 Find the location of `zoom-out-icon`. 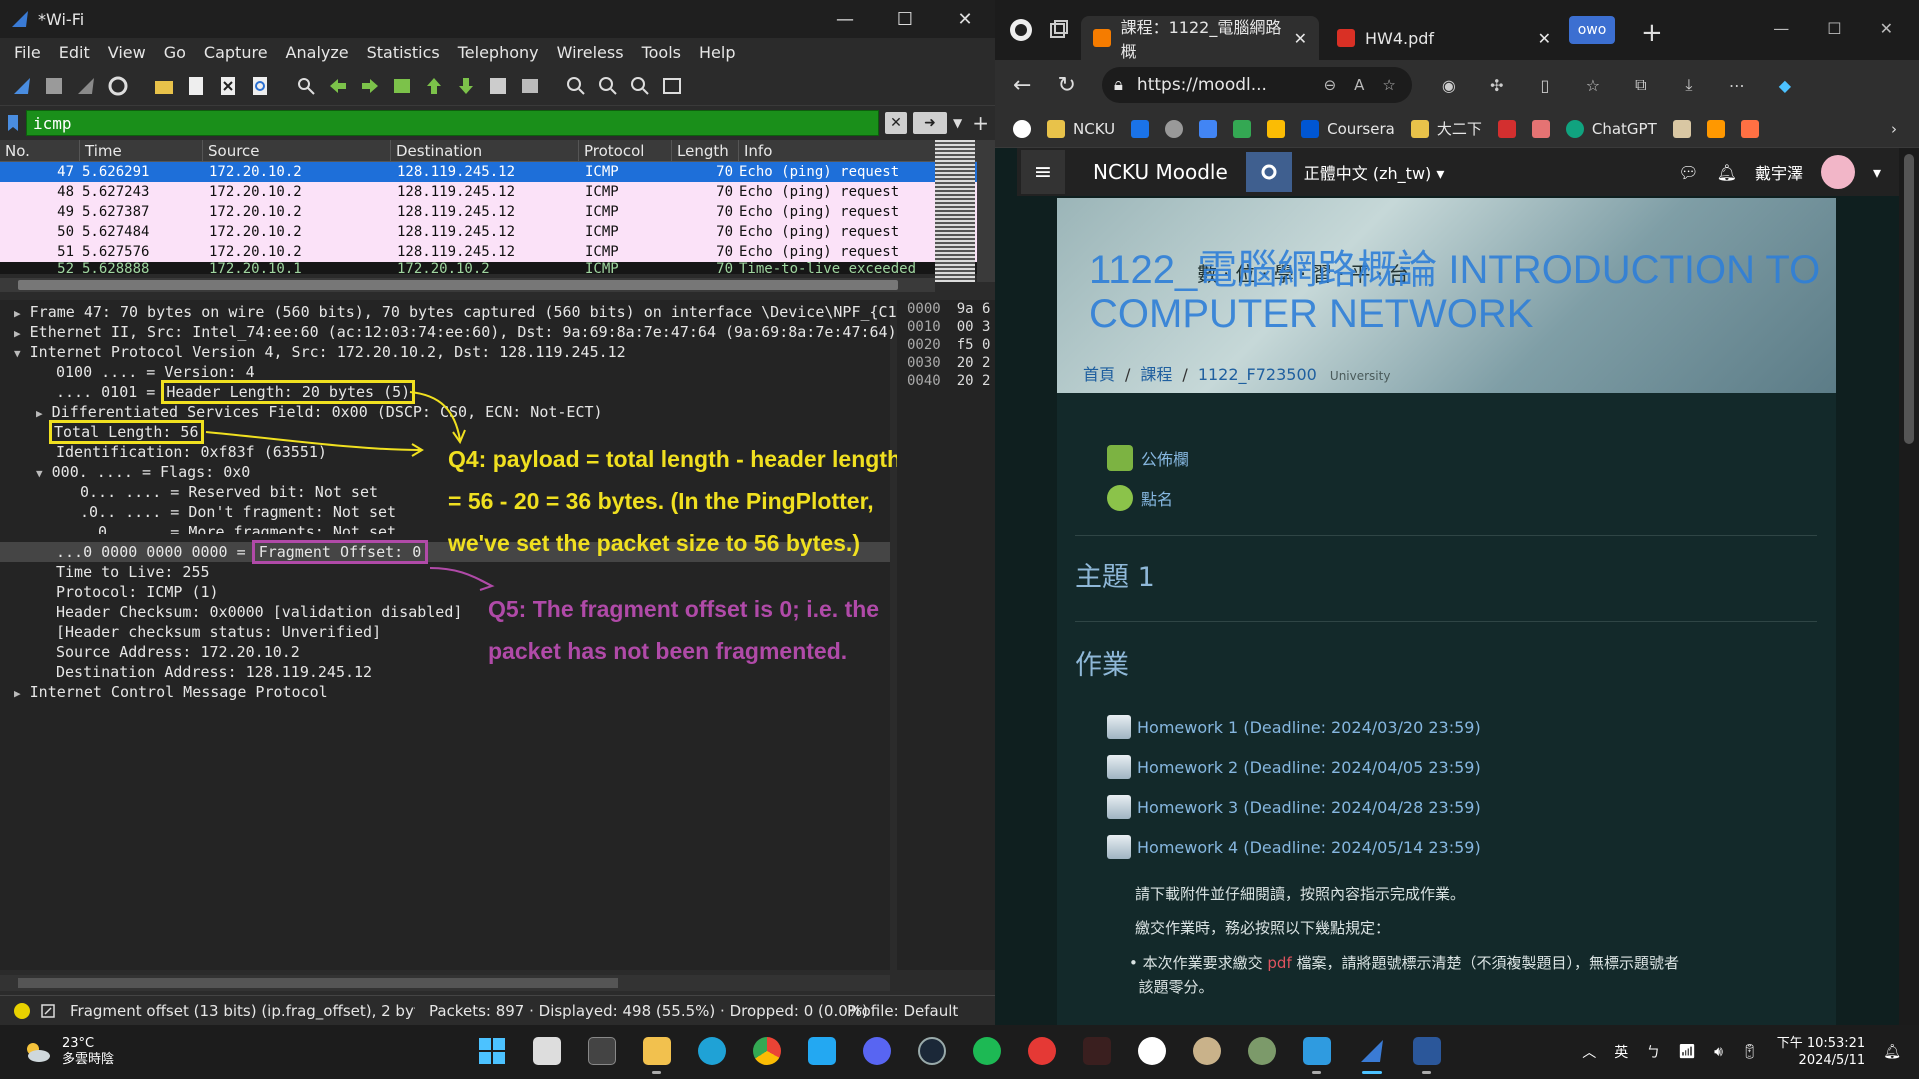

zoom-out-icon is located at coordinates (608, 86).